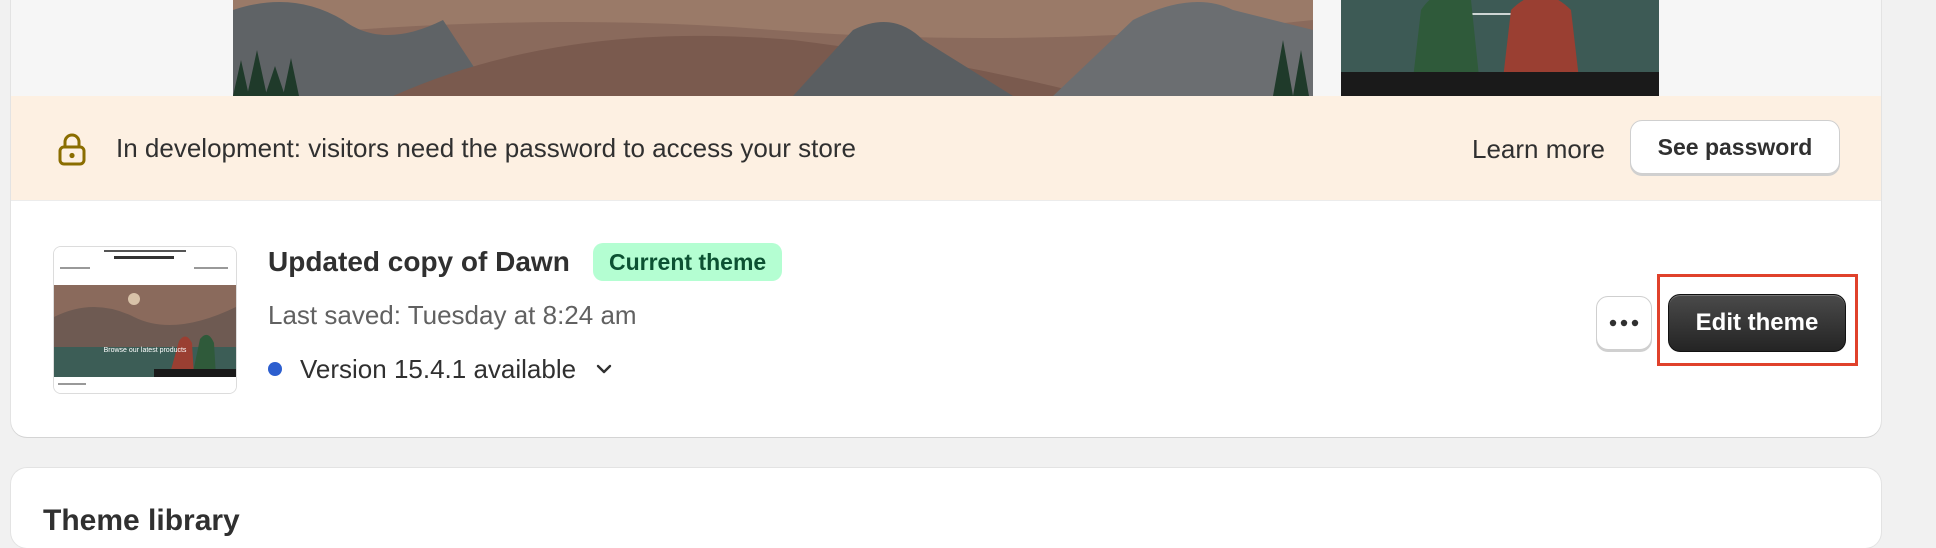 The image size is (1936, 548). Describe the element at coordinates (419, 261) in the screenshot. I see `theme-name: Updated copy of Dawn` at that location.